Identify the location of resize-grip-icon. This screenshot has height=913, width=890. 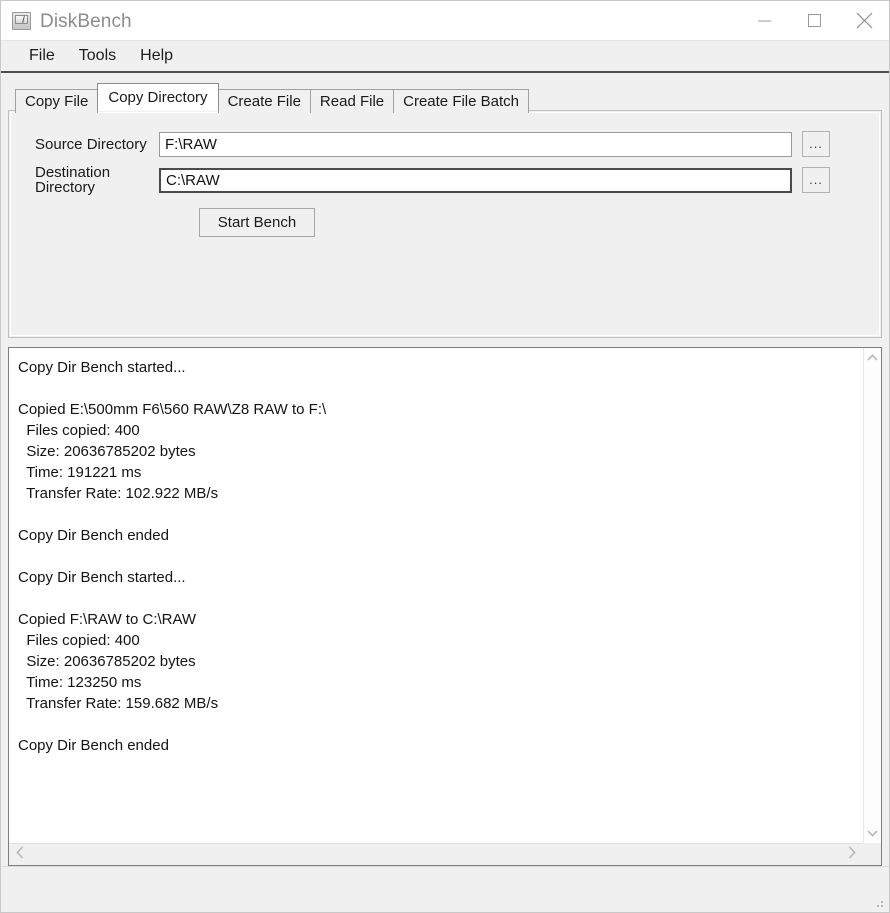
(879, 903).